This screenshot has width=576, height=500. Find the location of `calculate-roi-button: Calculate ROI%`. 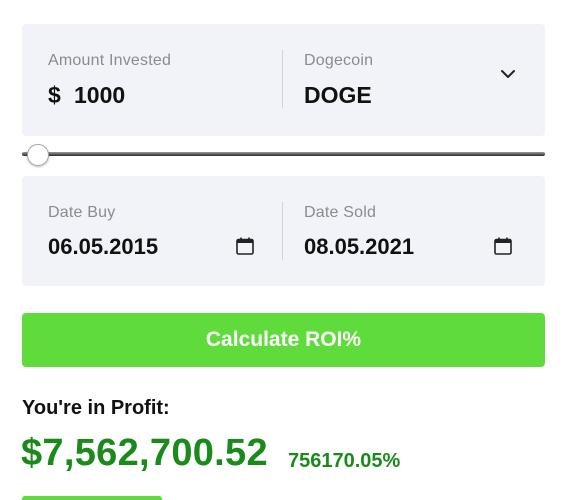

calculate-roi-button: Calculate ROI% is located at coordinates (283, 340).